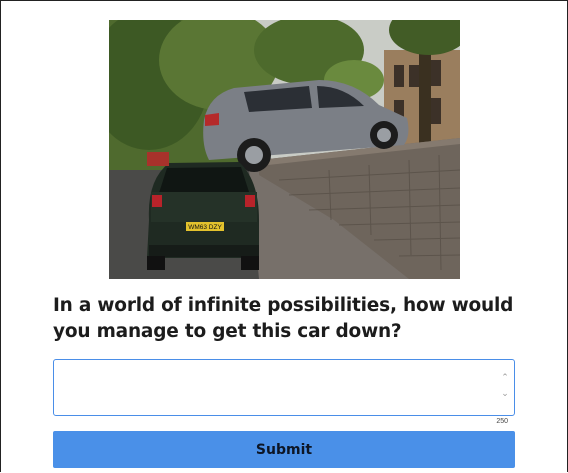 The height and width of the screenshot is (473, 568). Describe the element at coordinates (284, 449) in the screenshot. I see `submit-button: Submit` at that location.